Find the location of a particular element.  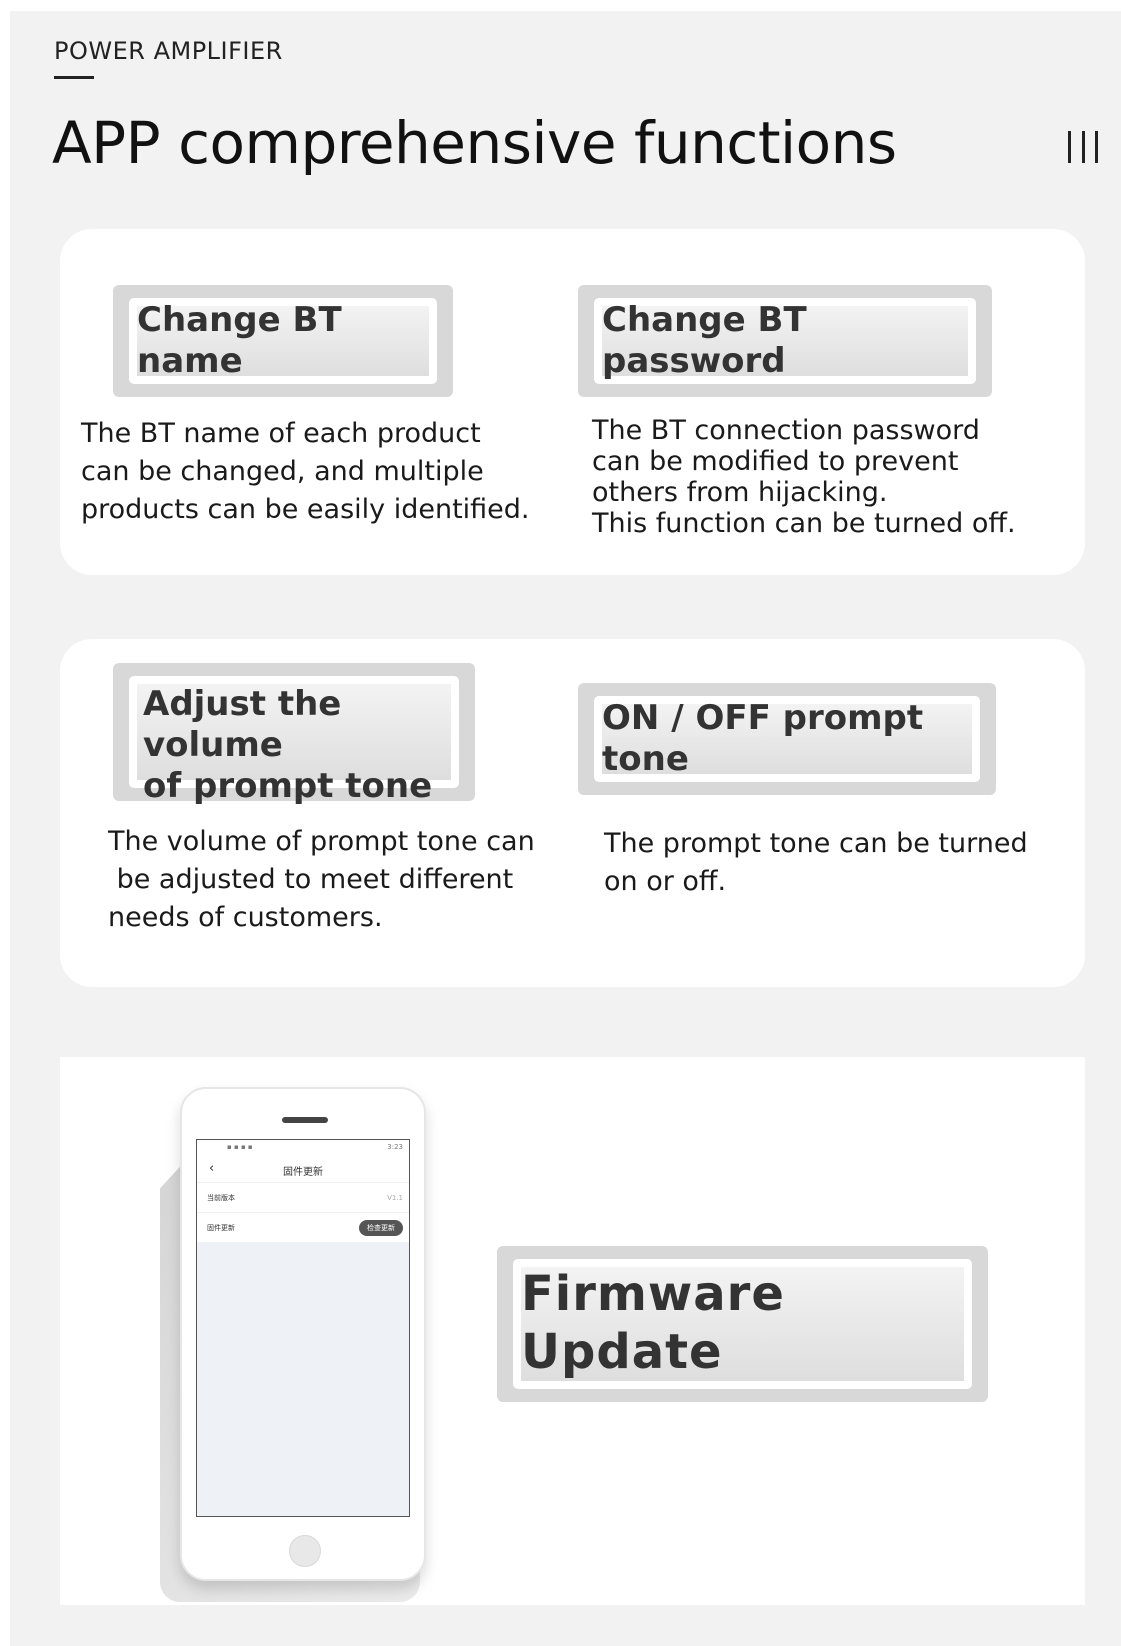

status-bar: ▪ ▪ ▪ ▪ 3:23 is located at coordinates (303, 1148).